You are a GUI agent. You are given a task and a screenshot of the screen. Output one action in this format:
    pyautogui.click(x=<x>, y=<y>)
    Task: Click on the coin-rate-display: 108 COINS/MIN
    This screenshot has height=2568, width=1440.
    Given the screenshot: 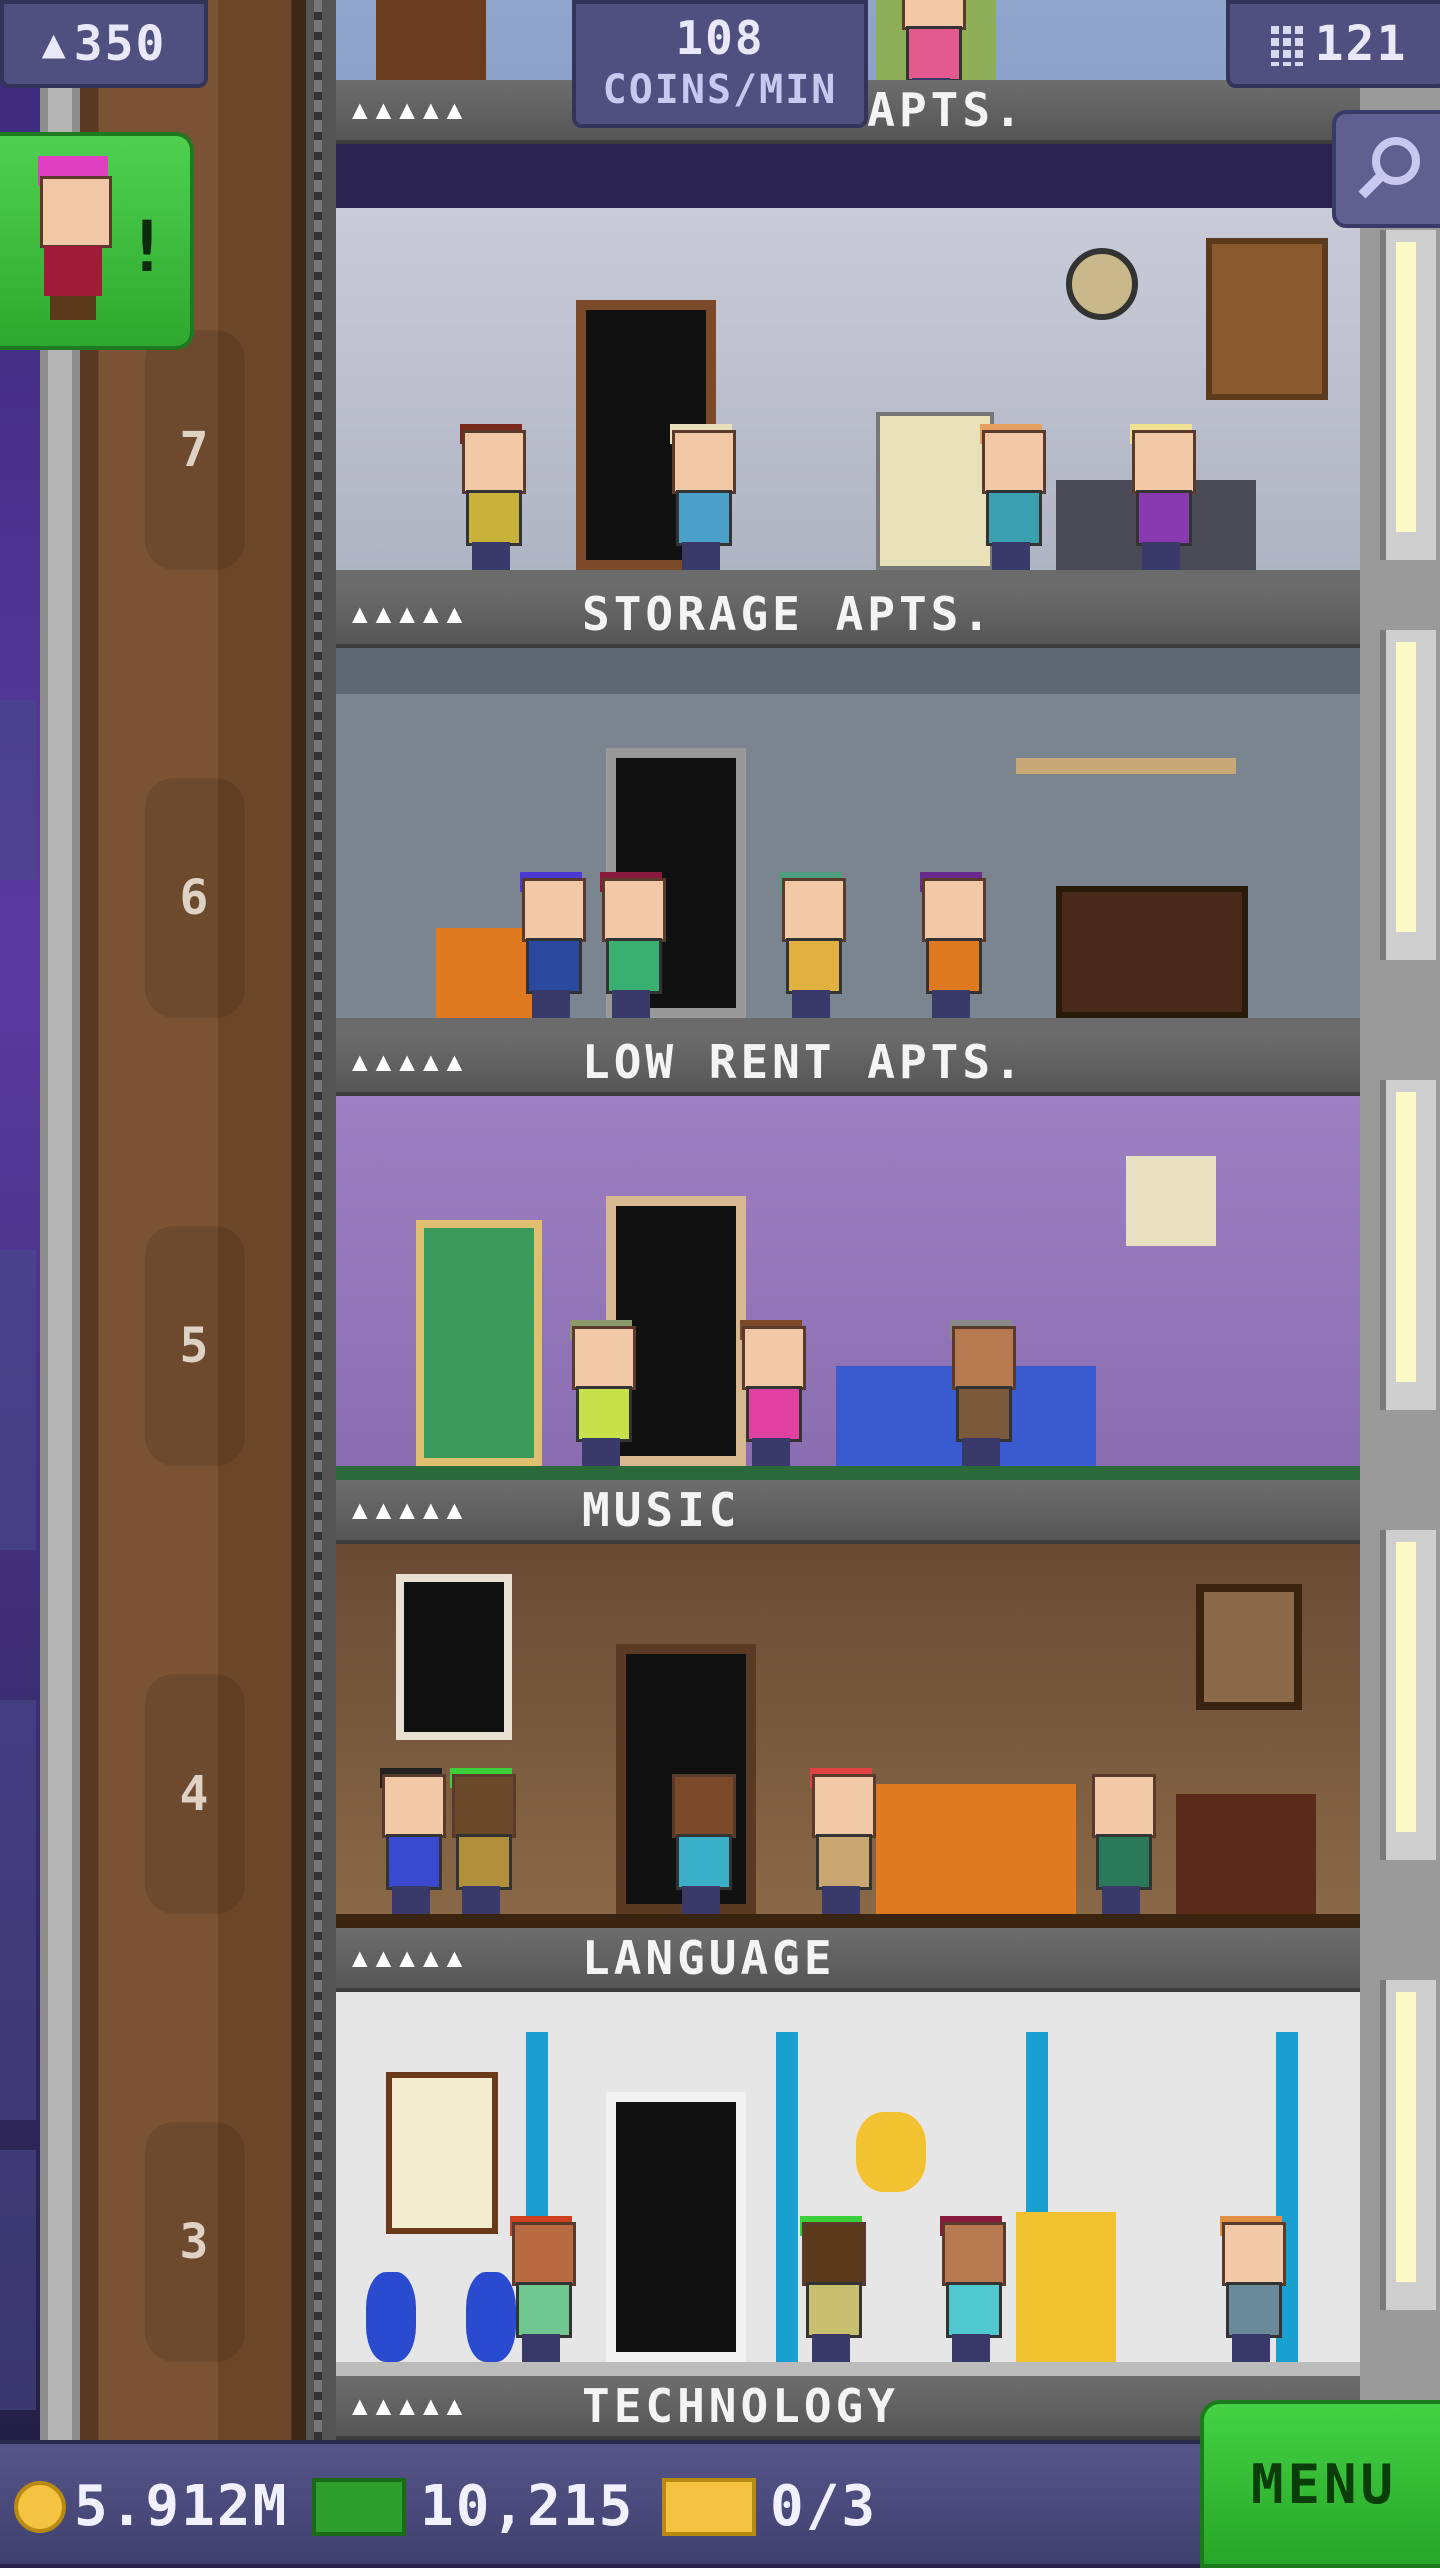 What is the action you would take?
    pyautogui.click(x=720, y=64)
    